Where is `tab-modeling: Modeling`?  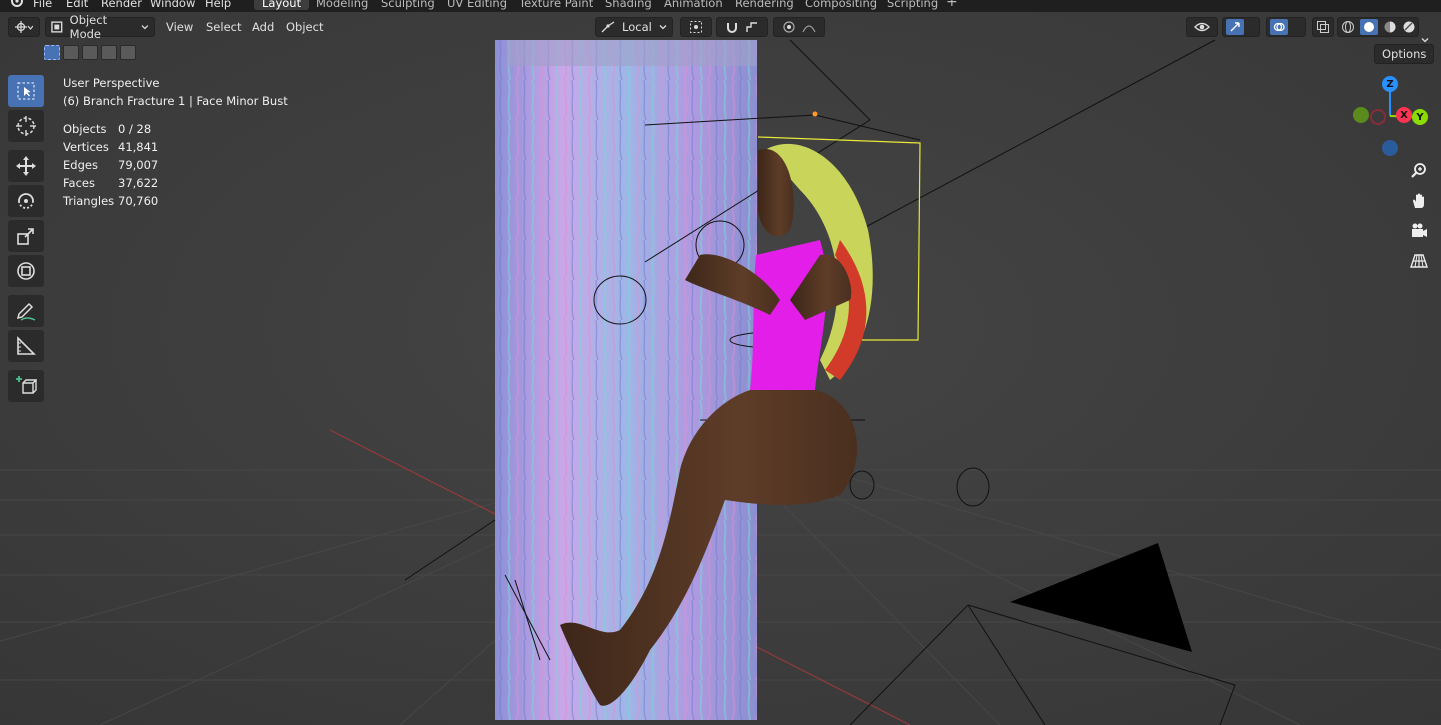
tab-modeling: Modeling is located at coordinates (342, 5).